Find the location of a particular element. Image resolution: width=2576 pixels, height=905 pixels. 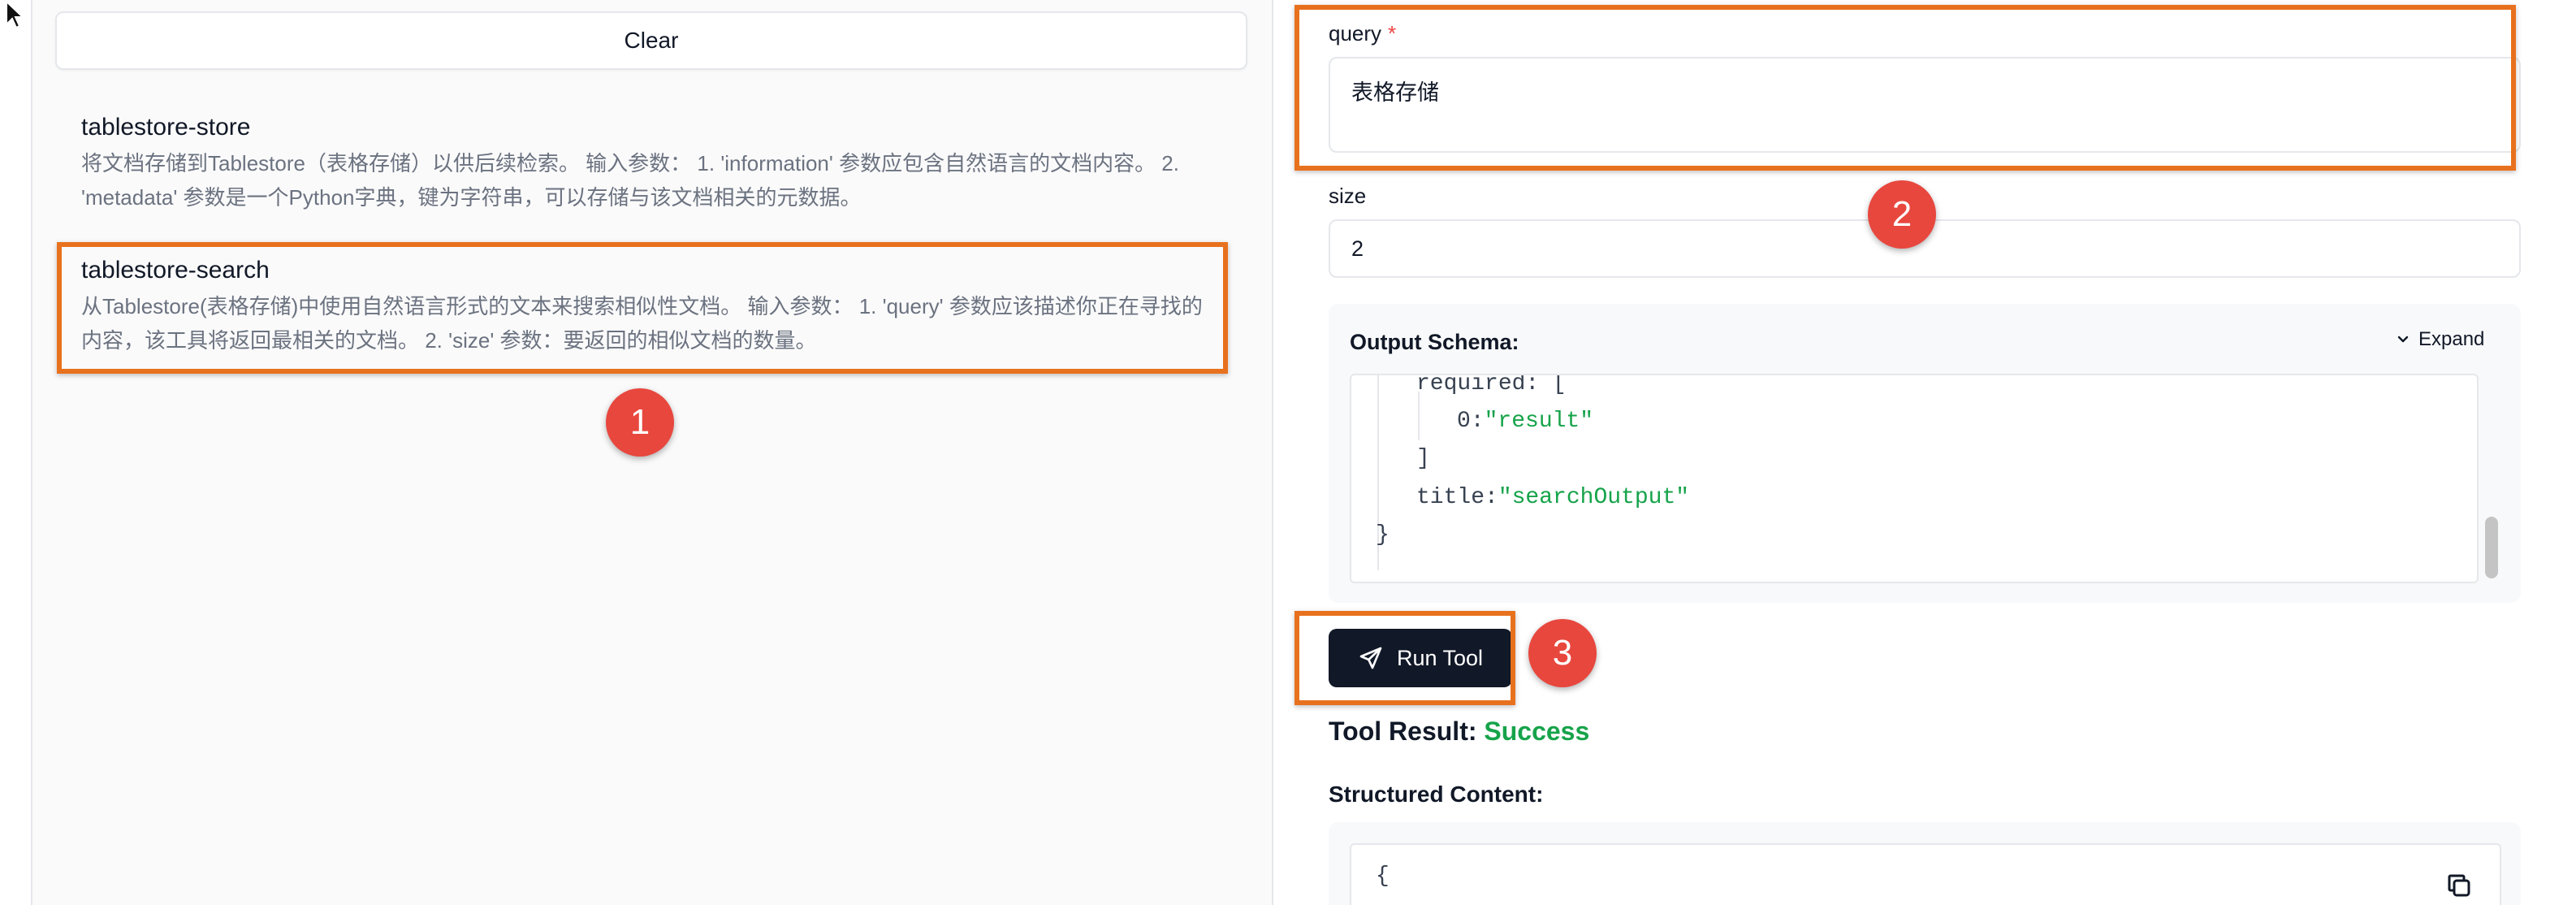

copy-icon is located at coordinates (2459, 885).